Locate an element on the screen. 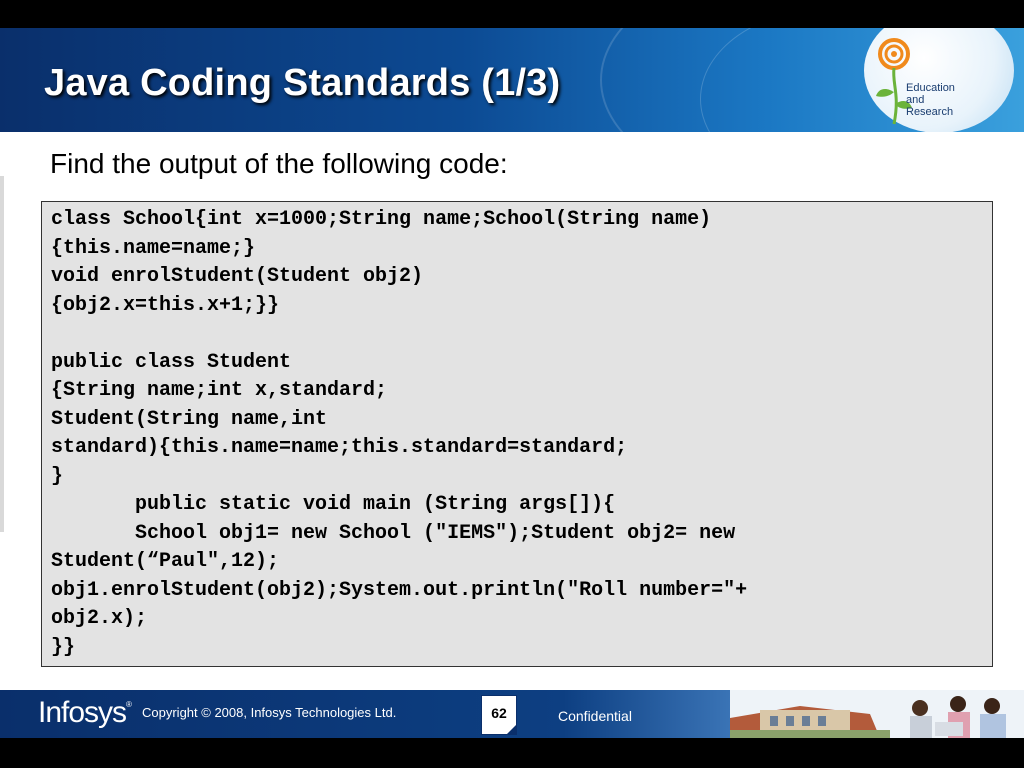 The image size is (1024, 768). code-line: {obj2.x=this.x+1;}} is located at coordinates (165, 305).